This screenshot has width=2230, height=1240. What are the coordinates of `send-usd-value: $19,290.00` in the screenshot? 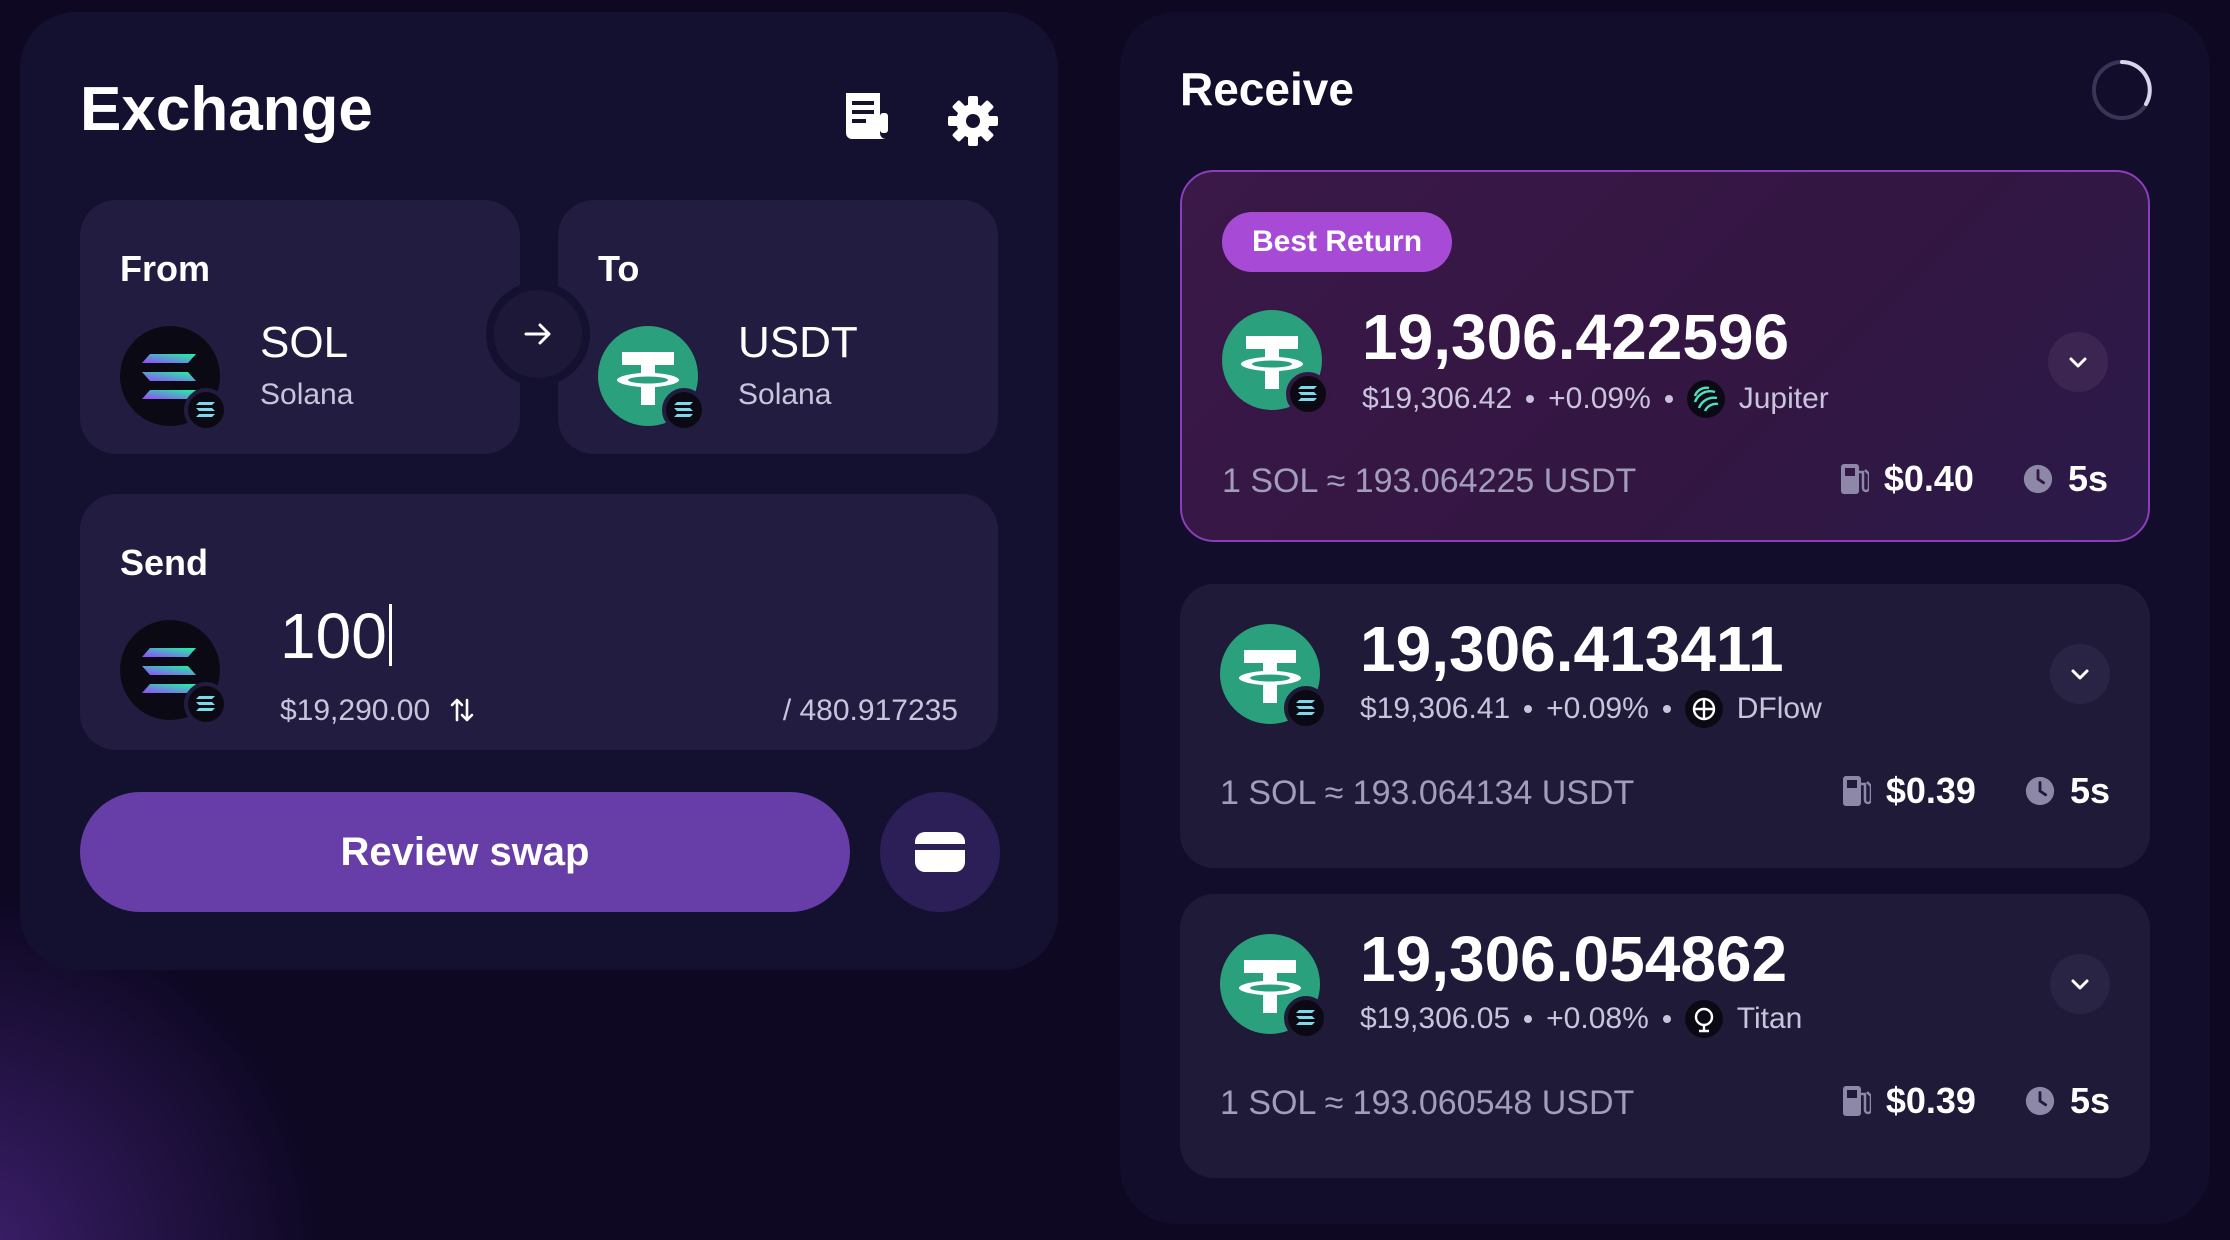 It's located at (377, 711).